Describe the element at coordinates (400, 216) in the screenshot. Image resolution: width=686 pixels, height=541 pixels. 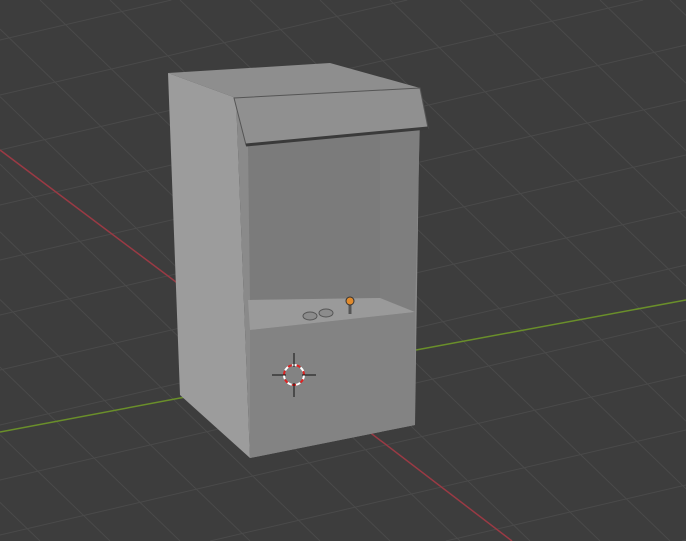
I see `cabinet-right-panel` at that location.